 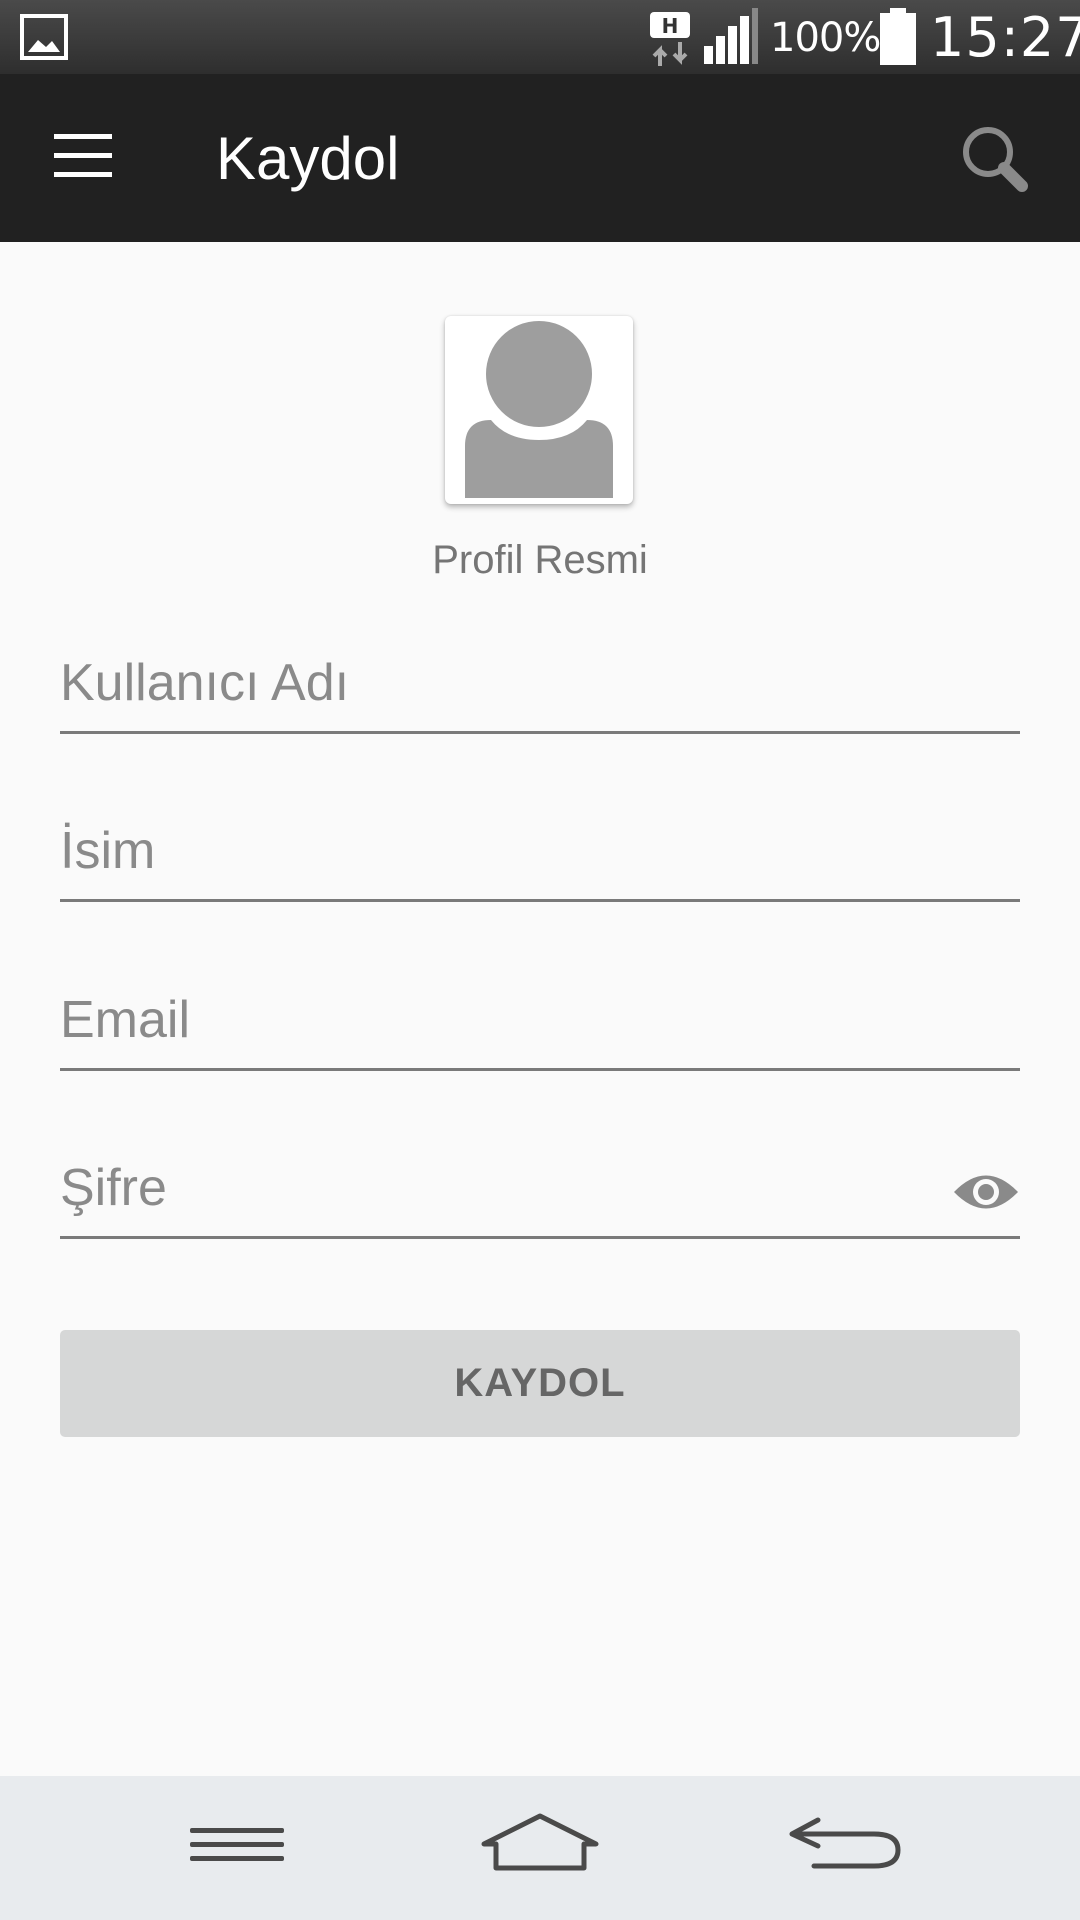 What do you see at coordinates (540, 1020) in the screenshot?
I see `email-input` at bounding box center [540, 1020].